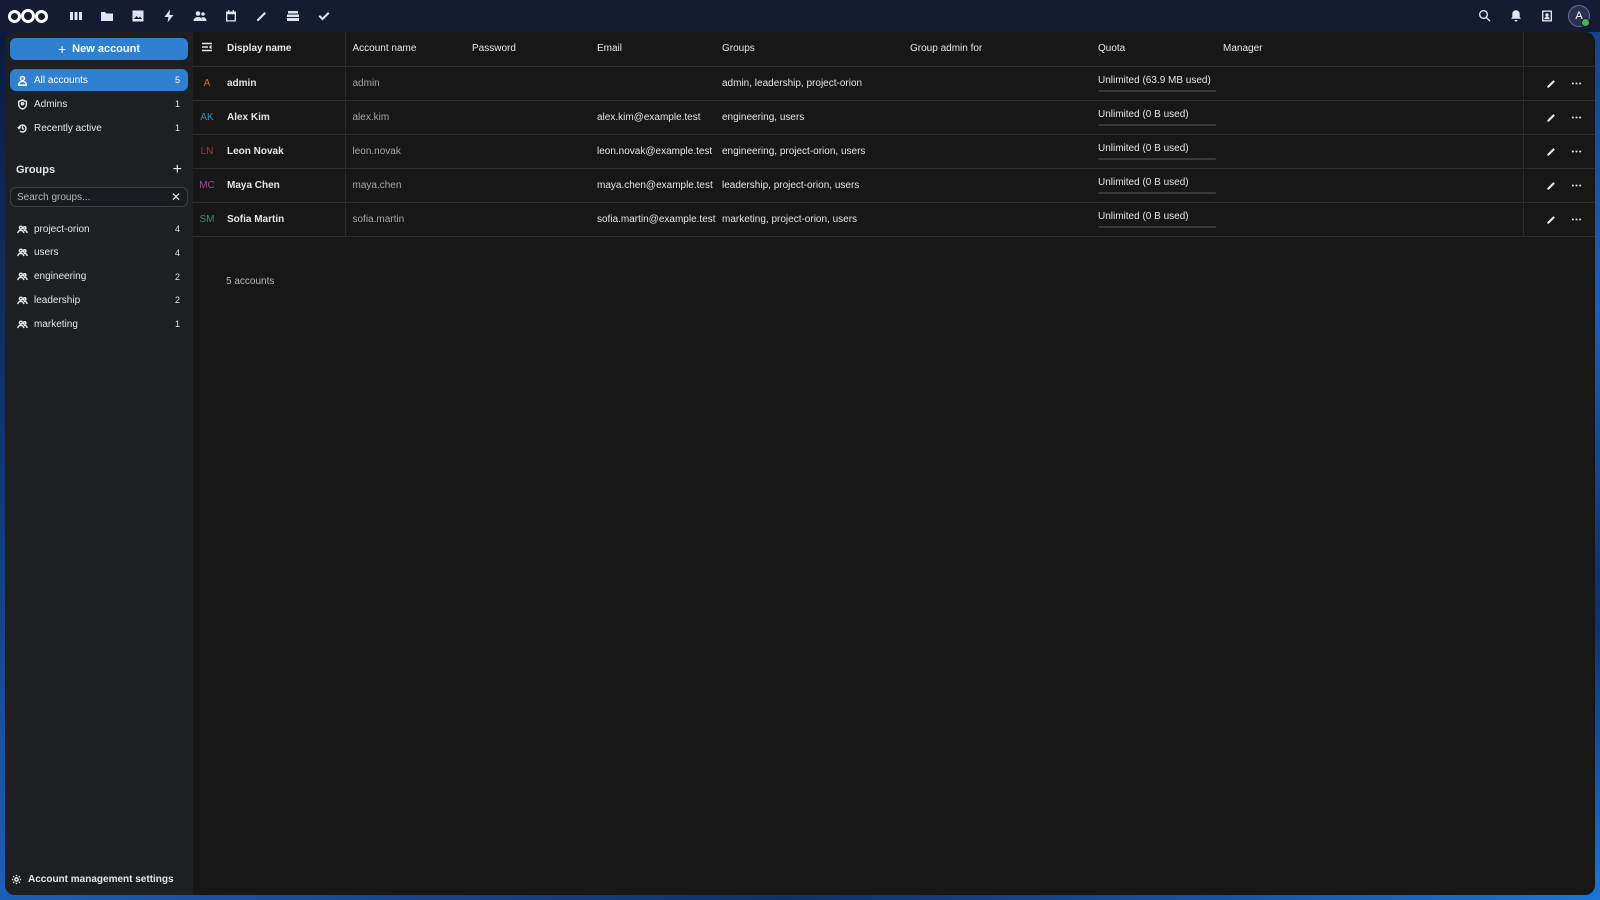 Image resolution: width=1600 pixels, height=900 pixels. I want to click on group-count: 4, so click(177, 229).